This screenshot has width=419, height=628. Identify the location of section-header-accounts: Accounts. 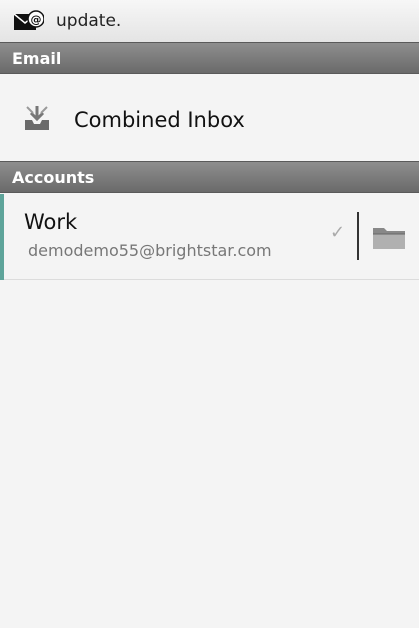
(209, 177).